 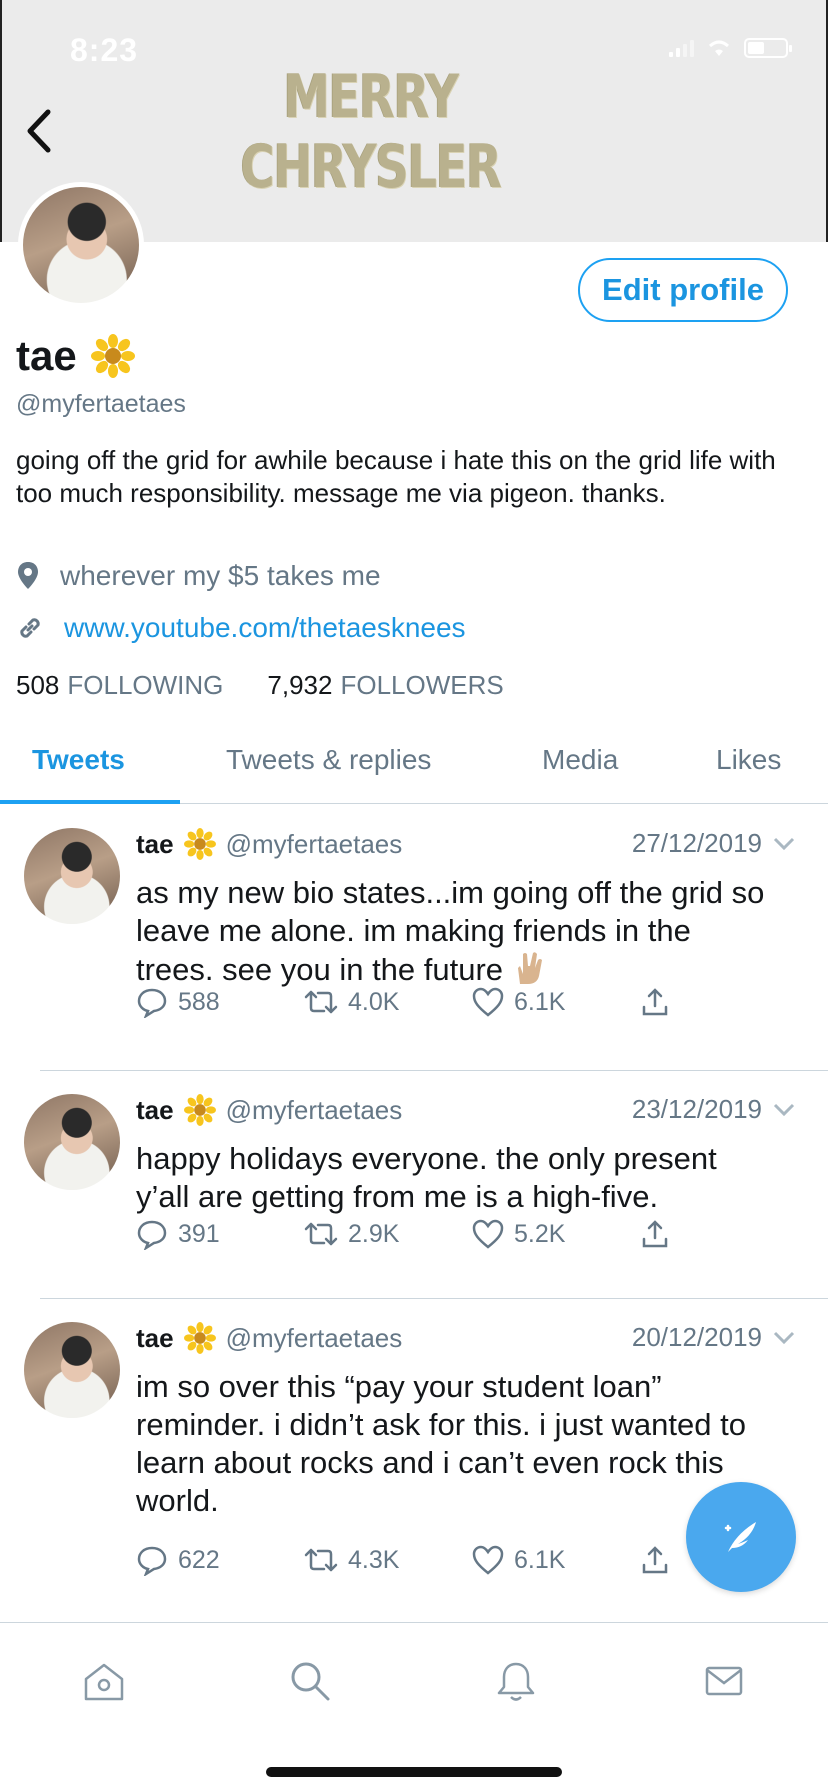 I want to click on reply-button: 588, so click(x=220, y=1002).